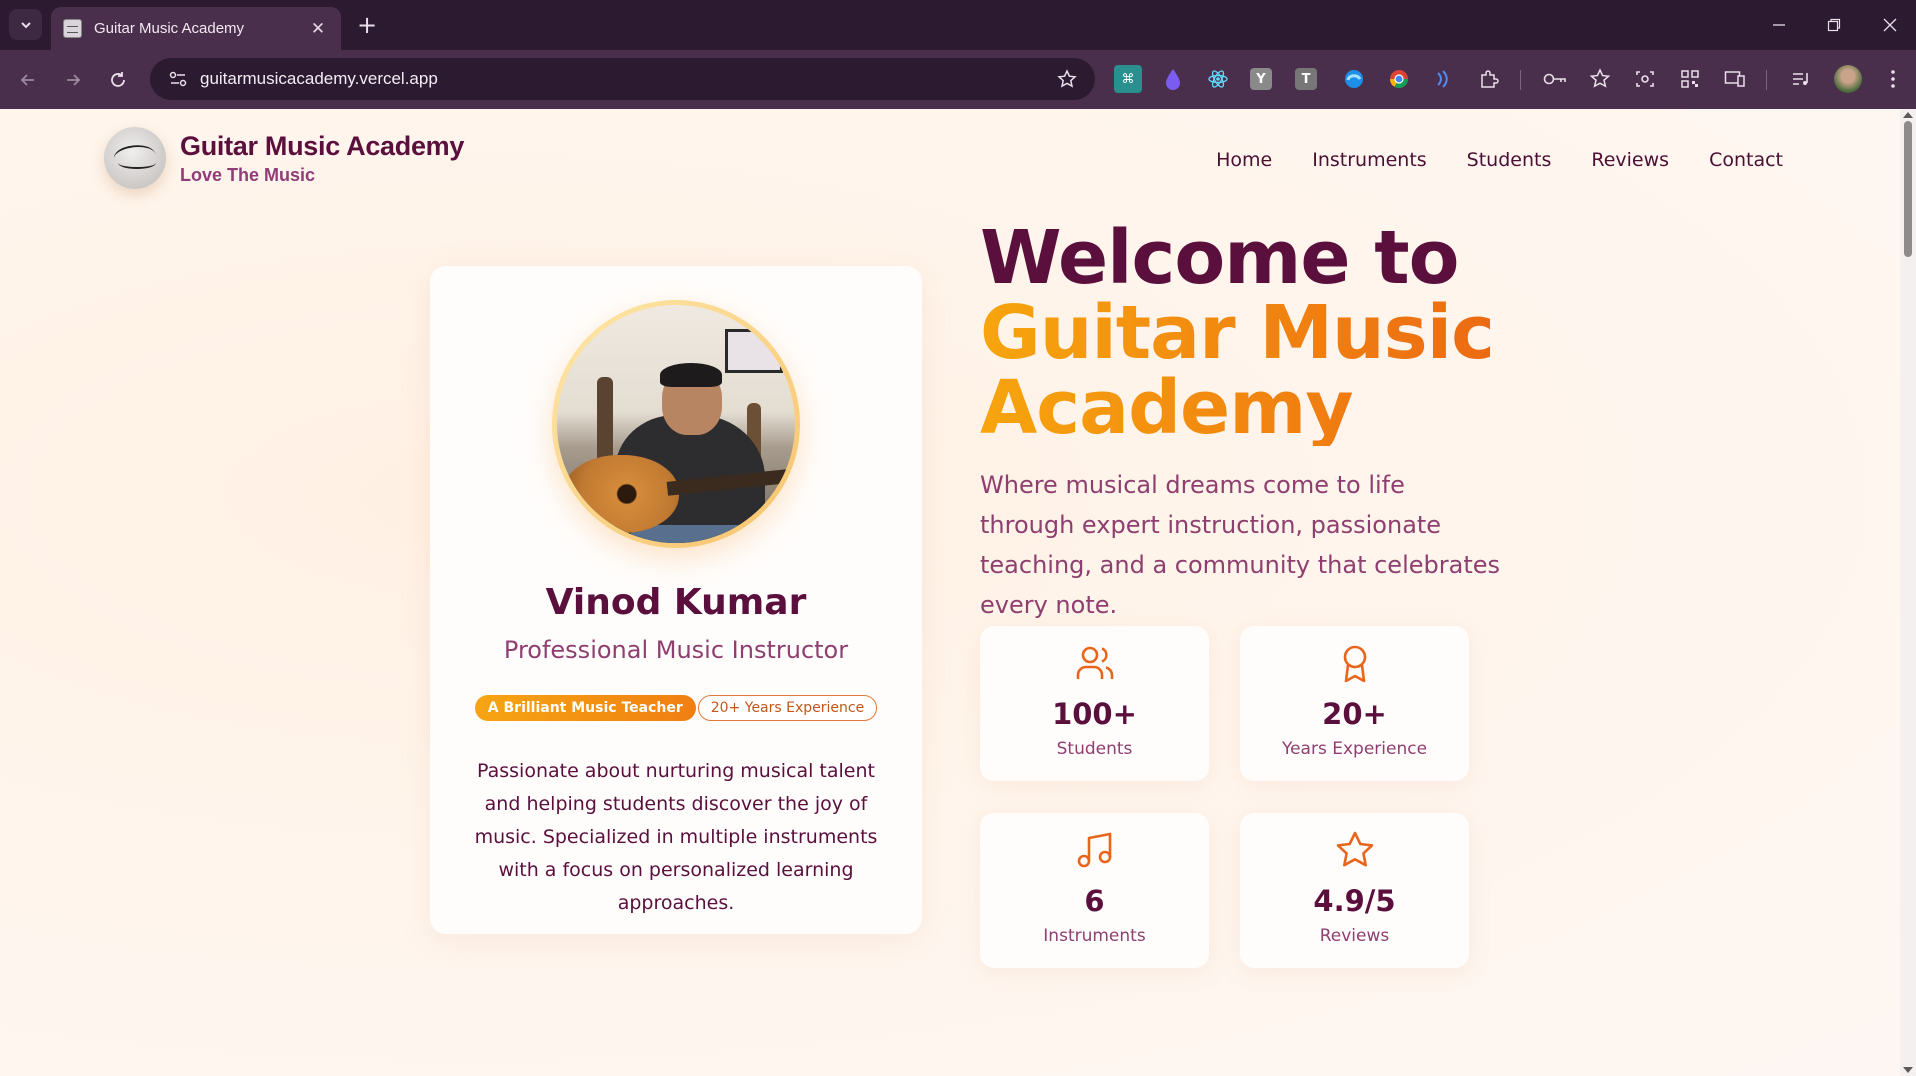  I want to click on restore-icon, so click(1834, 25).